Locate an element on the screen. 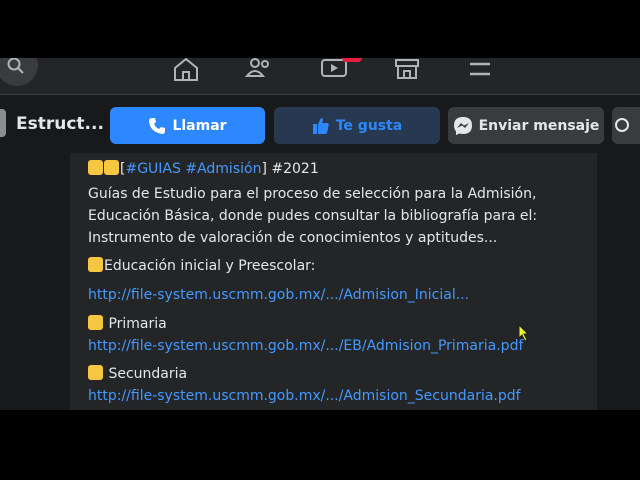 The width and height of the screenshot is (640, 480). section-title-text: Primaria is located at coordinates (135, 324).